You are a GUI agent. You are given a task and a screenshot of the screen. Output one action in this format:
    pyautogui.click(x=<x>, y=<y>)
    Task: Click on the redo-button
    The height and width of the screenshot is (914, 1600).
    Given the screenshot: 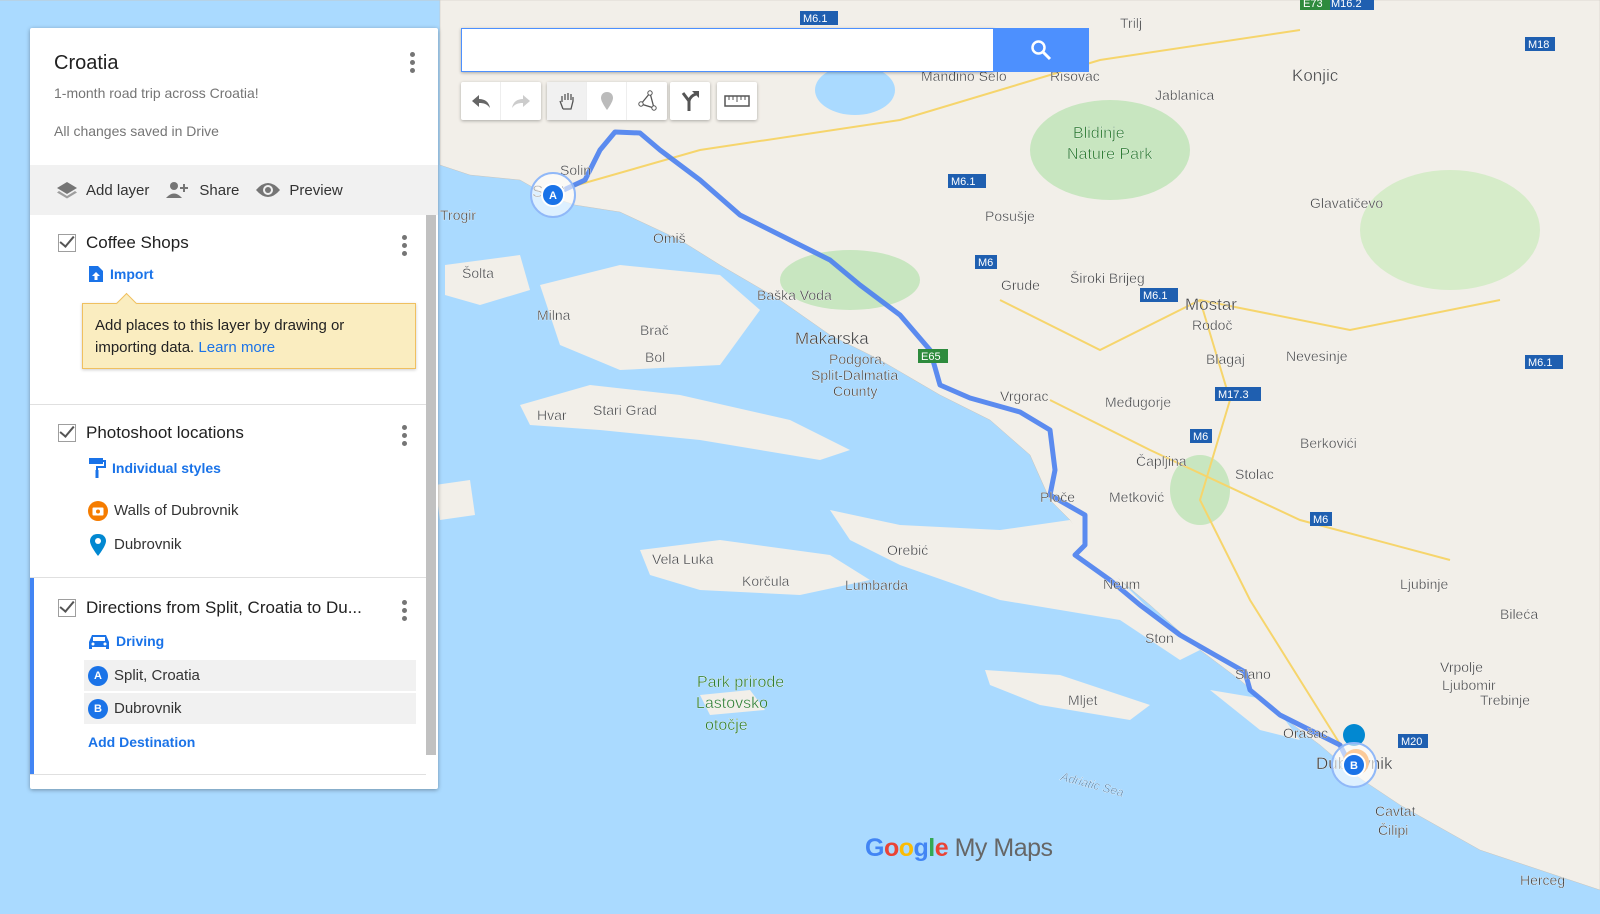 What is the action you would take?
    pyautogui.click(x=521, y=101)
    